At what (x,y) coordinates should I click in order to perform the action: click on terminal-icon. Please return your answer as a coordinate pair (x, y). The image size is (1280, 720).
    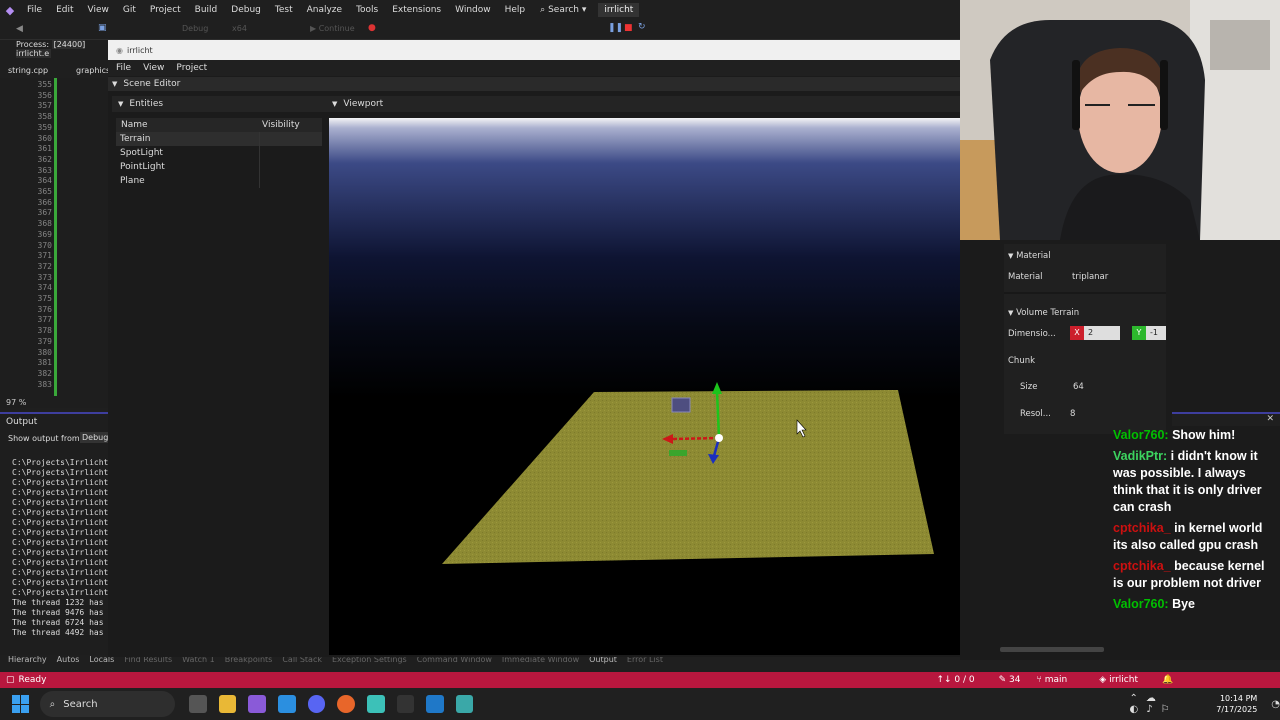
    Looking at the image, I should click on (405, 704).